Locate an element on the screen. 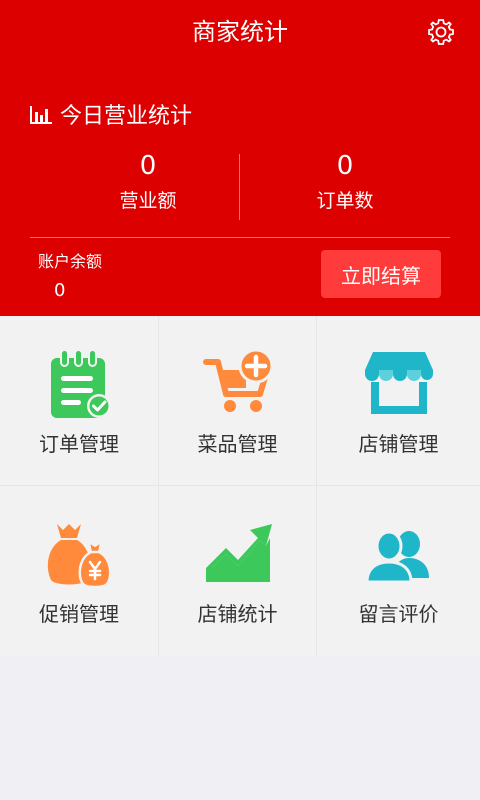 The image size is (480, 800). menu-store-management: 店铺管理 is located at coordinates (398, 401).